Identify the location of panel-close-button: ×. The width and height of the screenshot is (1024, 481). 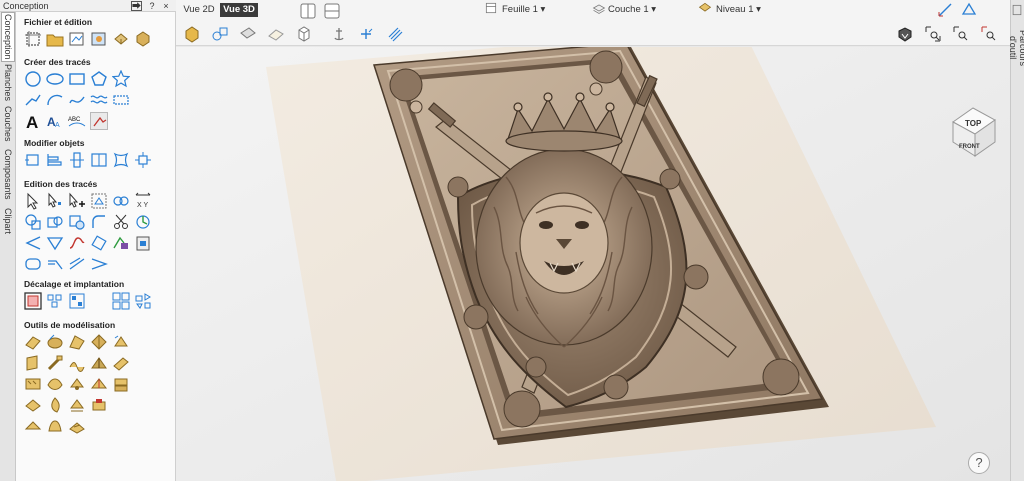
(166, 6).